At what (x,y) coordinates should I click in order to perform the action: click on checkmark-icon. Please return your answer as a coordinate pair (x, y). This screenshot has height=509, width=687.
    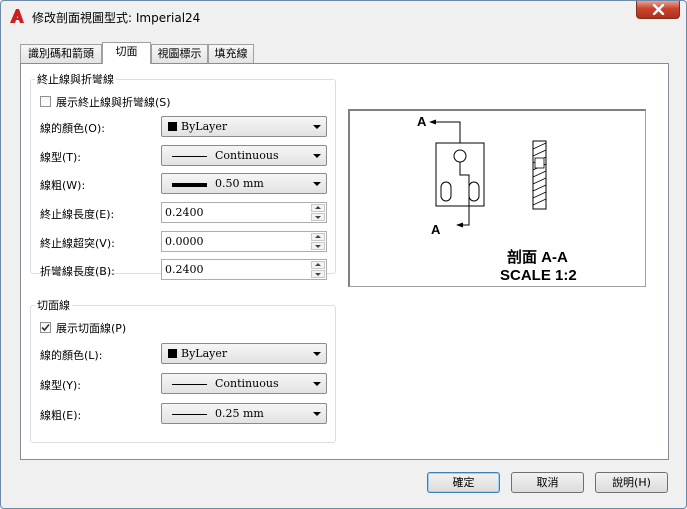
    Looking at the image, I should click on (45, 327).